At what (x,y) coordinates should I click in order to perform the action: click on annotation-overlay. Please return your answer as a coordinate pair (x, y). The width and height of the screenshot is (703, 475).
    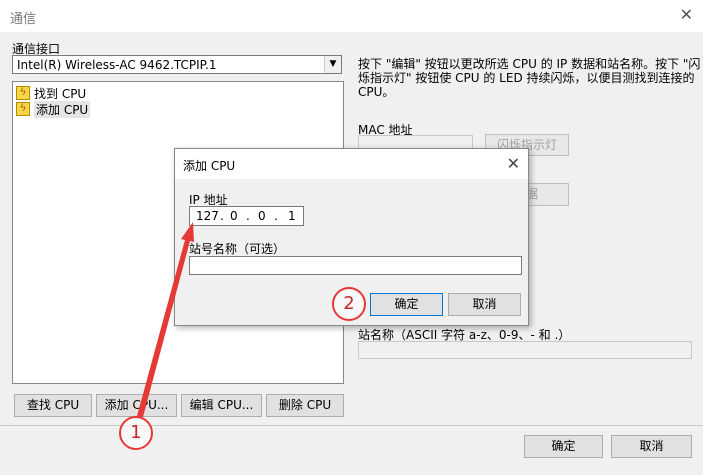
    Looking at the image, I should click on (165, 319).